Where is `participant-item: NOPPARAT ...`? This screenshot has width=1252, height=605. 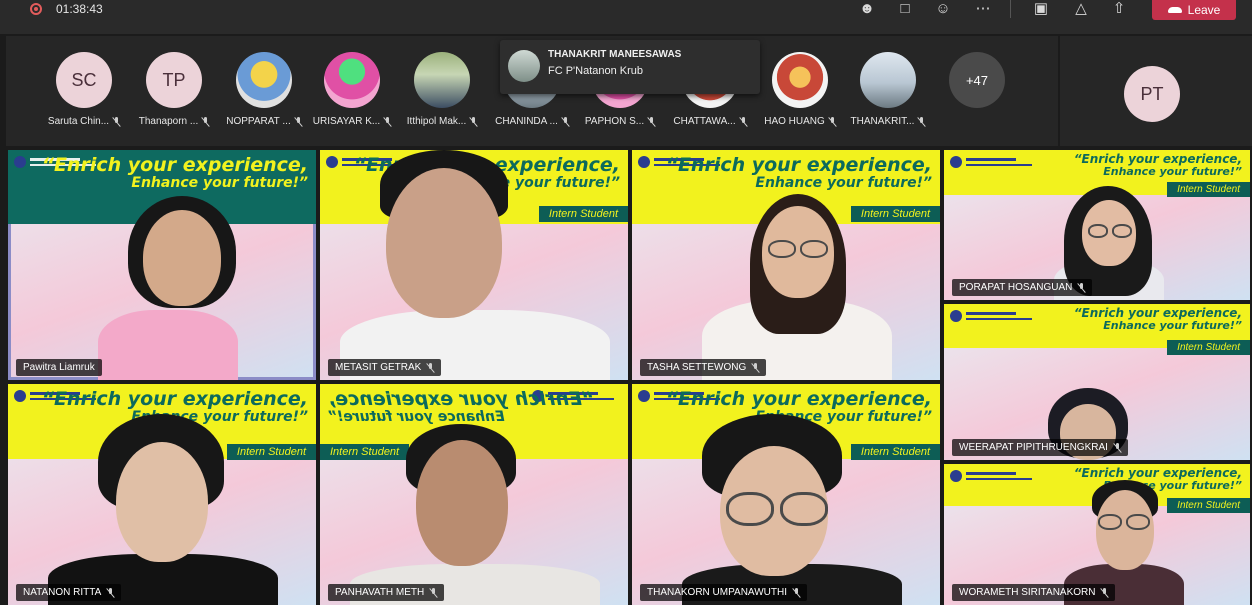 participant-item: NOPPARAT ... is located at coordinates (264, 89).